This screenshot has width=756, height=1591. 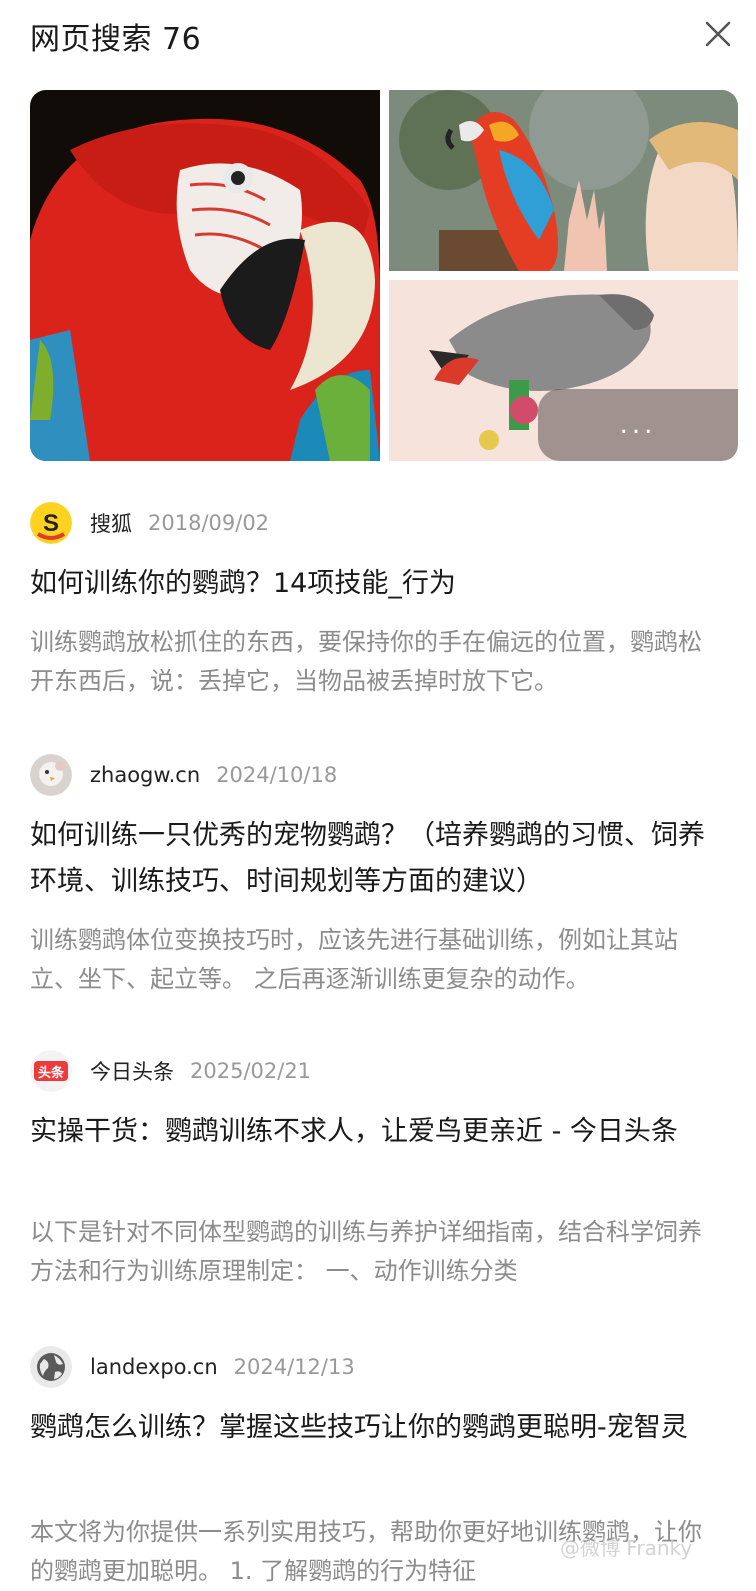 I want to click on result-source: 头条 今日头条 2025/02/21, so click(x=170, y=1071).